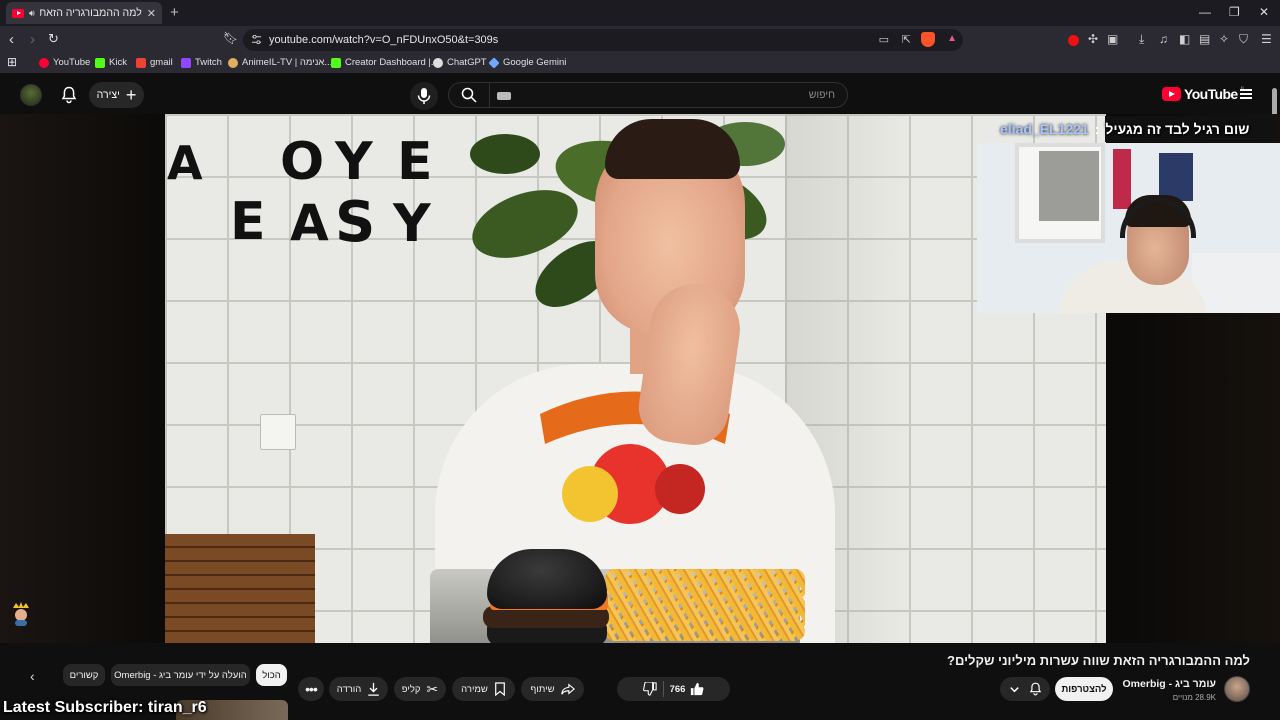  I want to click on save-button: שמירה, so click(483, 689).